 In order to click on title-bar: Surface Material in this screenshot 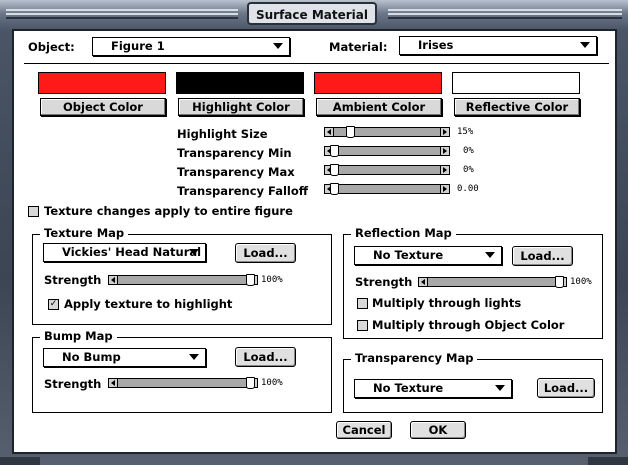, I will do `click(314, 15)`.